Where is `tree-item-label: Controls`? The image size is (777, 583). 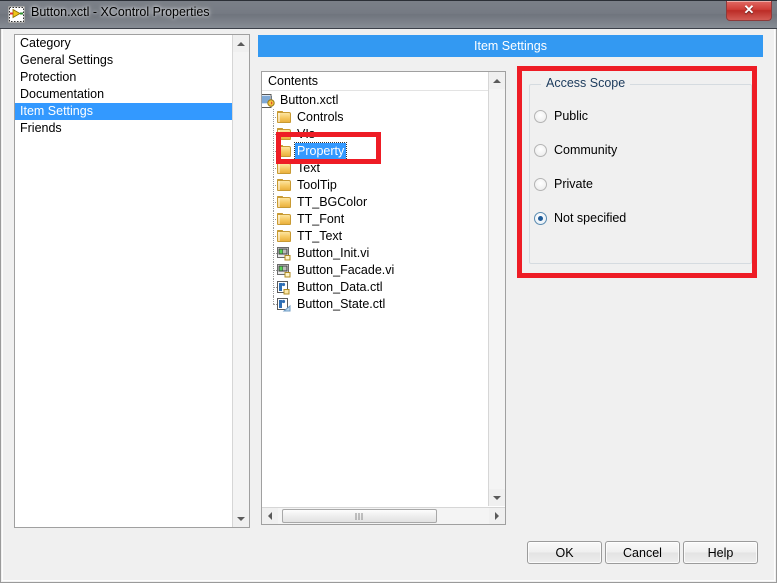
tree-item-label: Controls is located at coordinates (320, 117).